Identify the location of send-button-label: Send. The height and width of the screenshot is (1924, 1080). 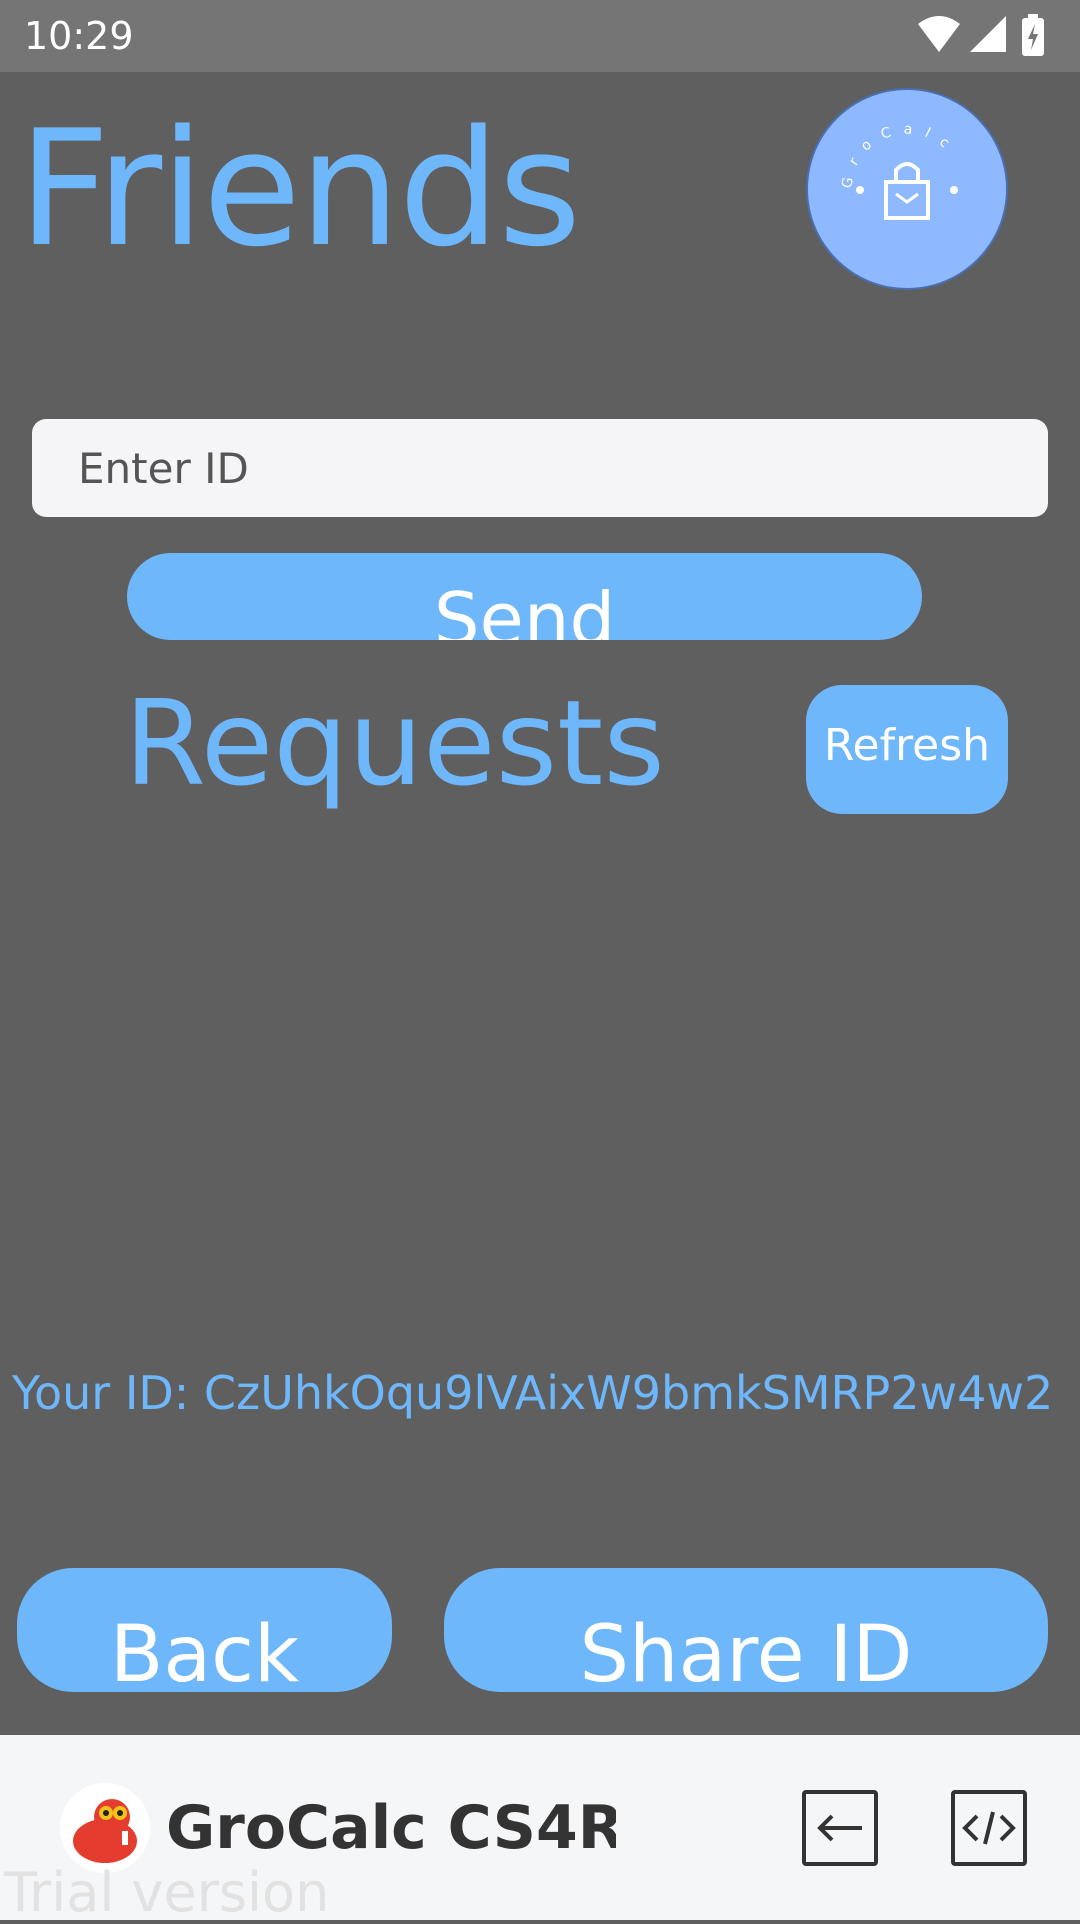
(524, 608).